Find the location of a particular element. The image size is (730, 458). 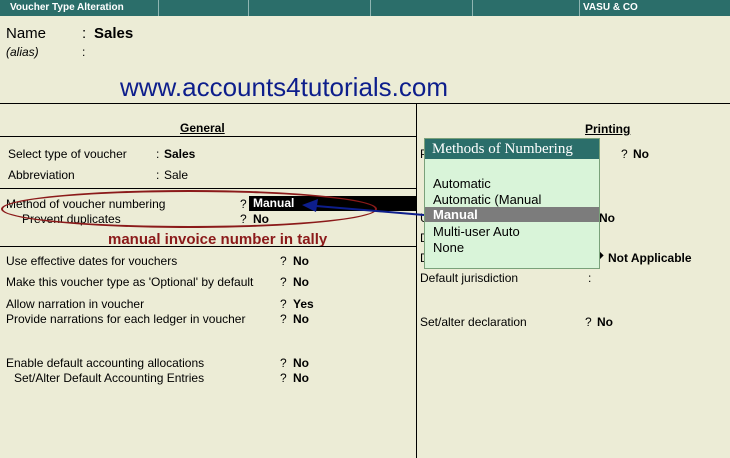

annotation-arrow is located at coordinates (363, 207).